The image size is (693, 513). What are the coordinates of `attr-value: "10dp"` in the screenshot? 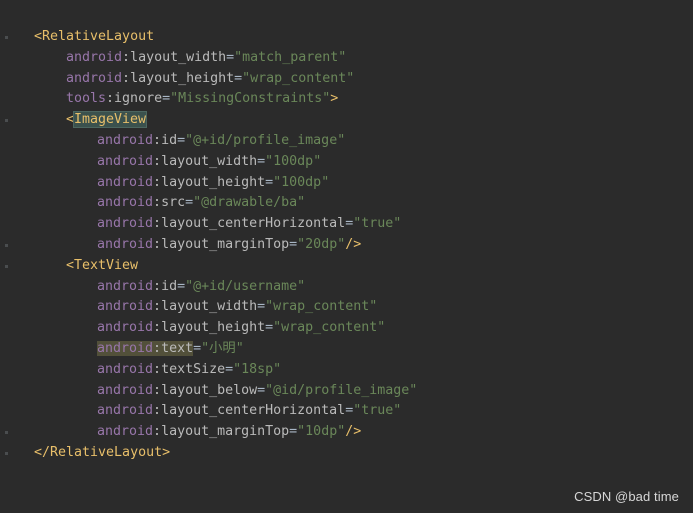 It's located at (321, 432).